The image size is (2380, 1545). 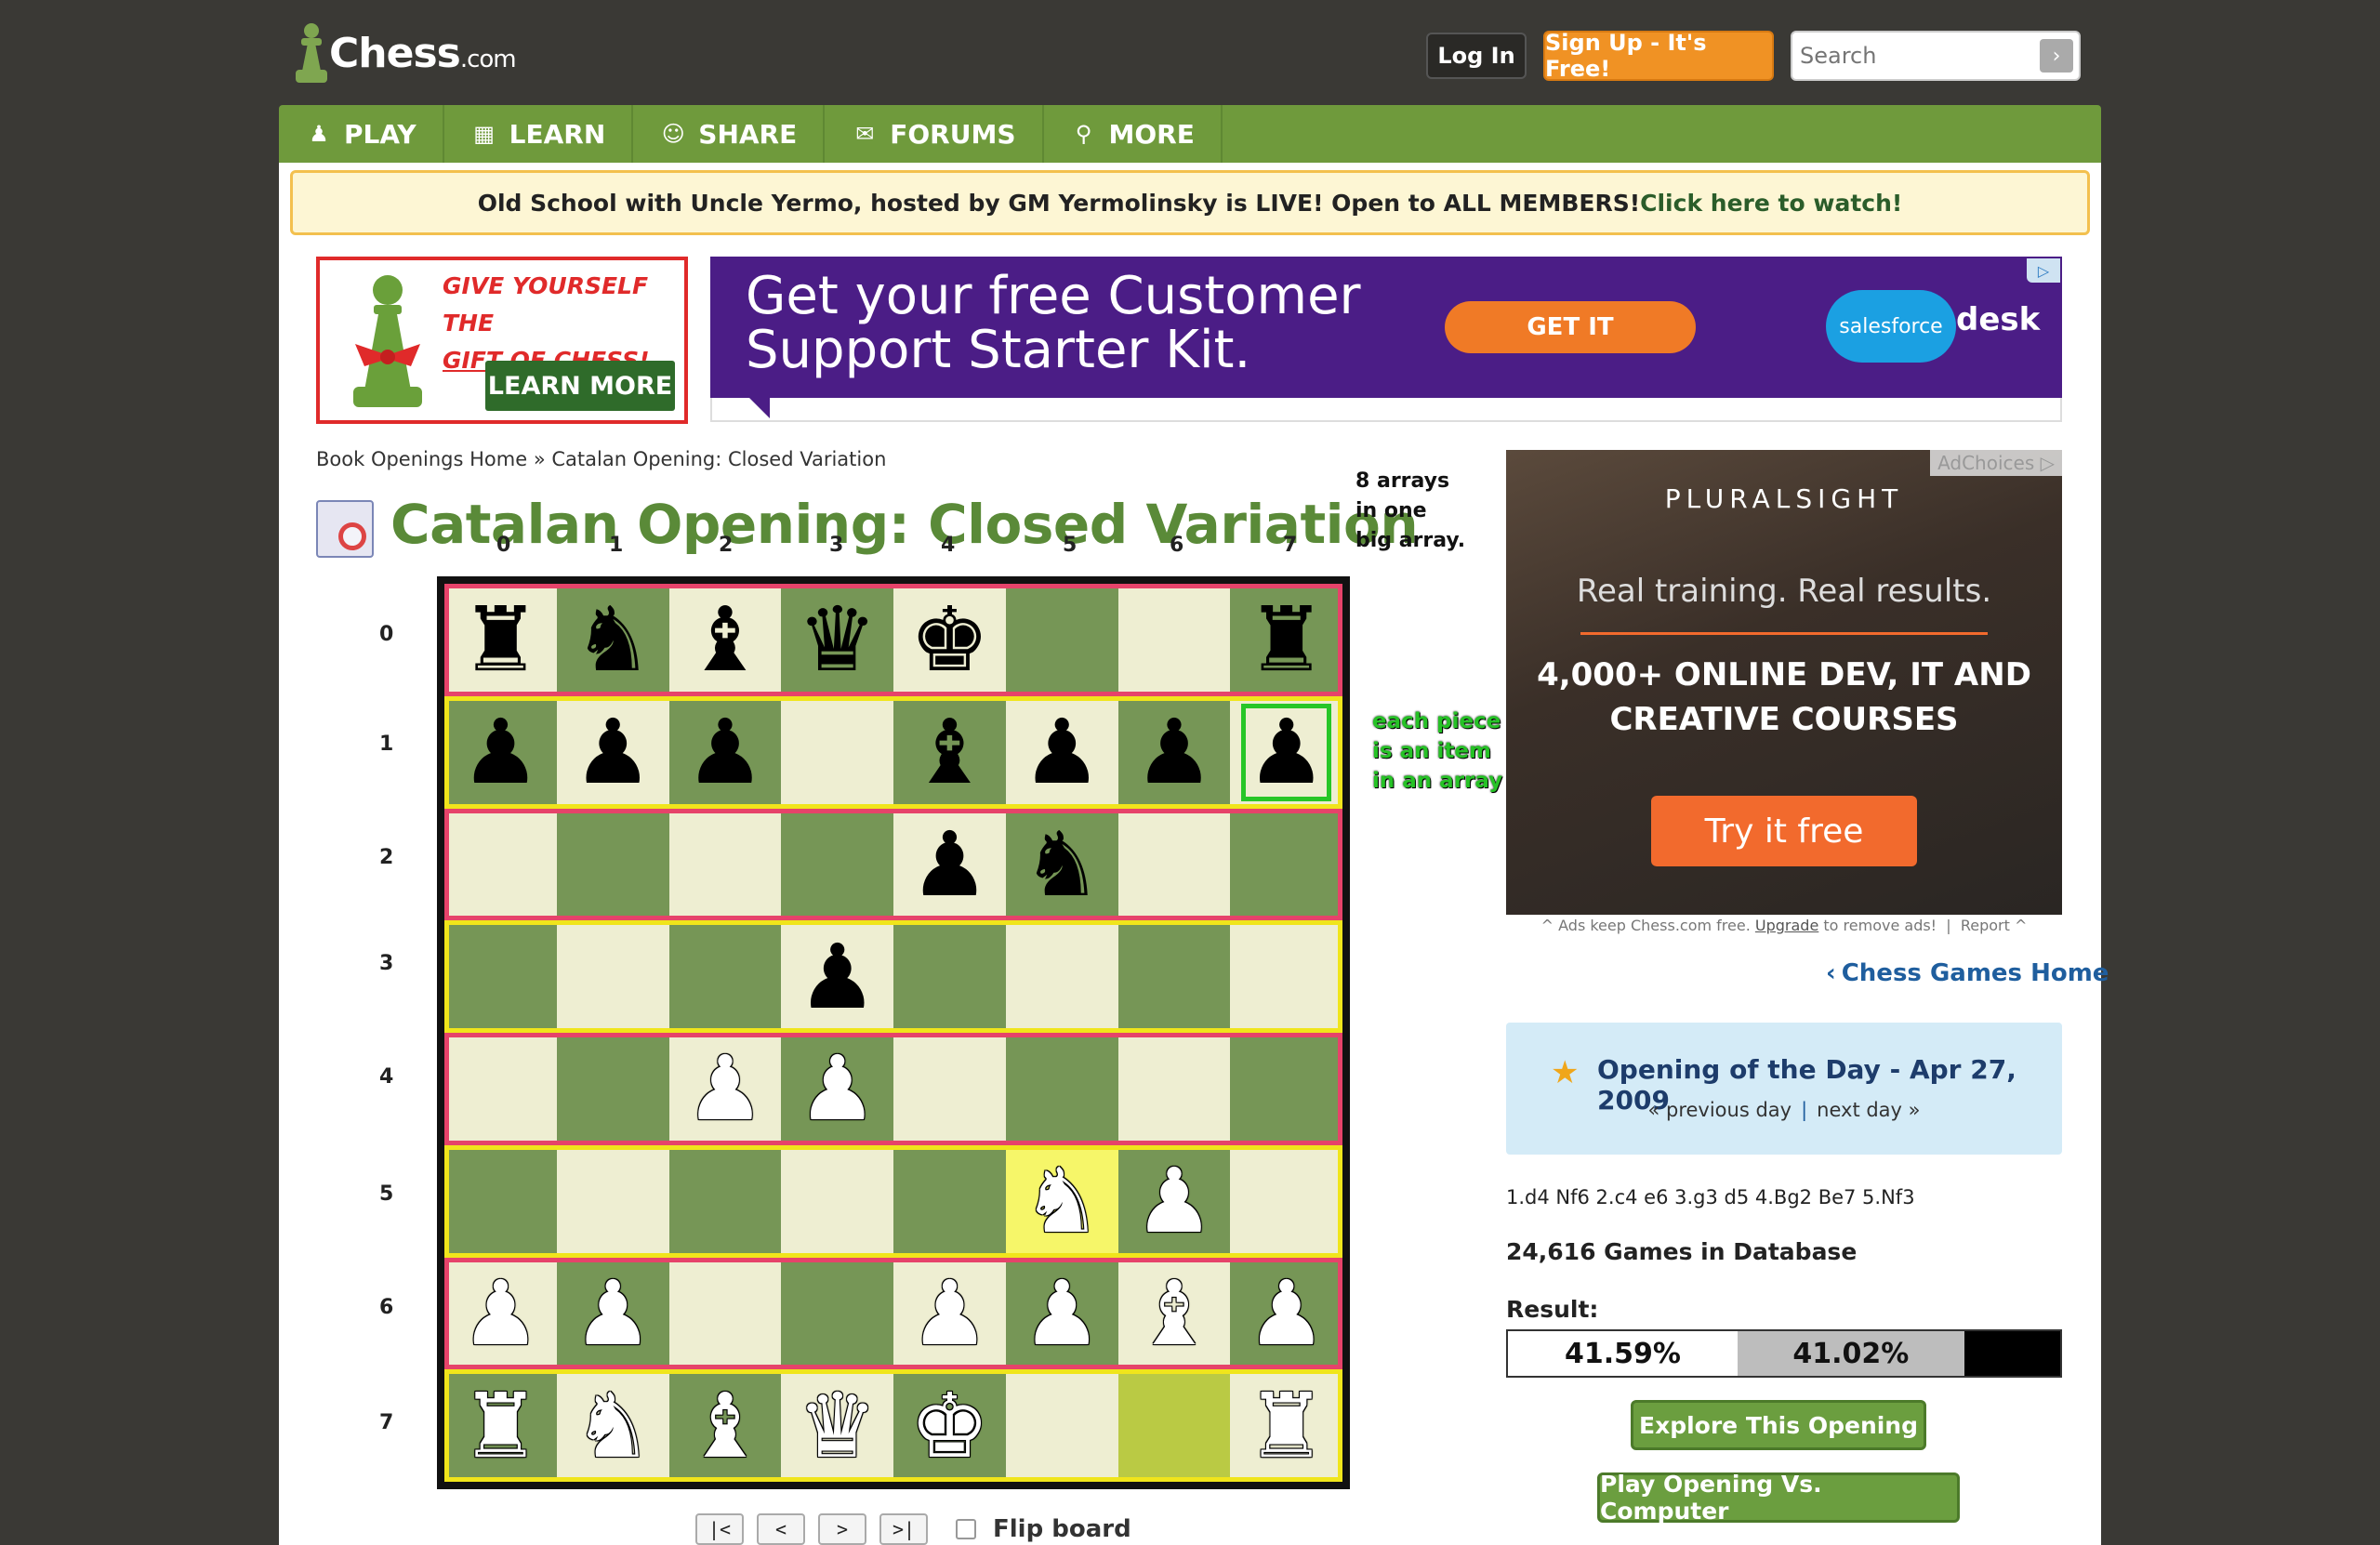 I want to click on nav-play: ♟ PLAY, so click(x=361, y=134).